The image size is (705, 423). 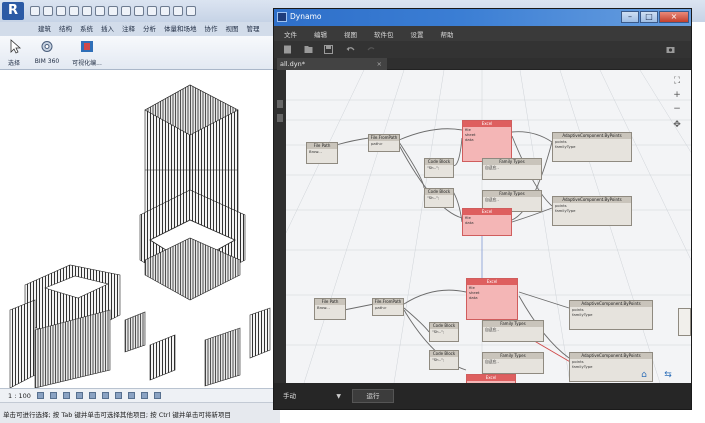 What do you see at coordinates (444, 360) in the screenshot?
I see `code-block-node-4: Code Block "Sh..";` at bounding box center [444, 360].